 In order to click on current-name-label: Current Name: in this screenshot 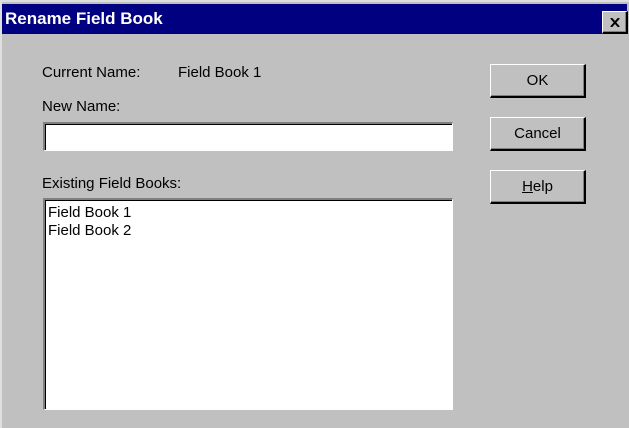, I will do `click(91, 72)`.